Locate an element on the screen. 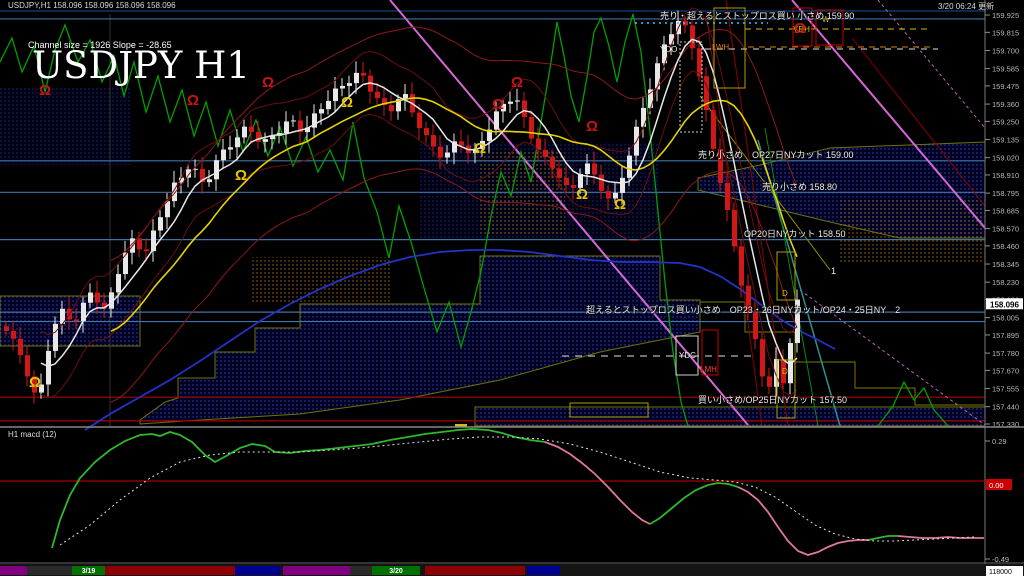 This screenshot has height=576, width=1024. svg-text: 0.00 is located at coordinates (996, 485).